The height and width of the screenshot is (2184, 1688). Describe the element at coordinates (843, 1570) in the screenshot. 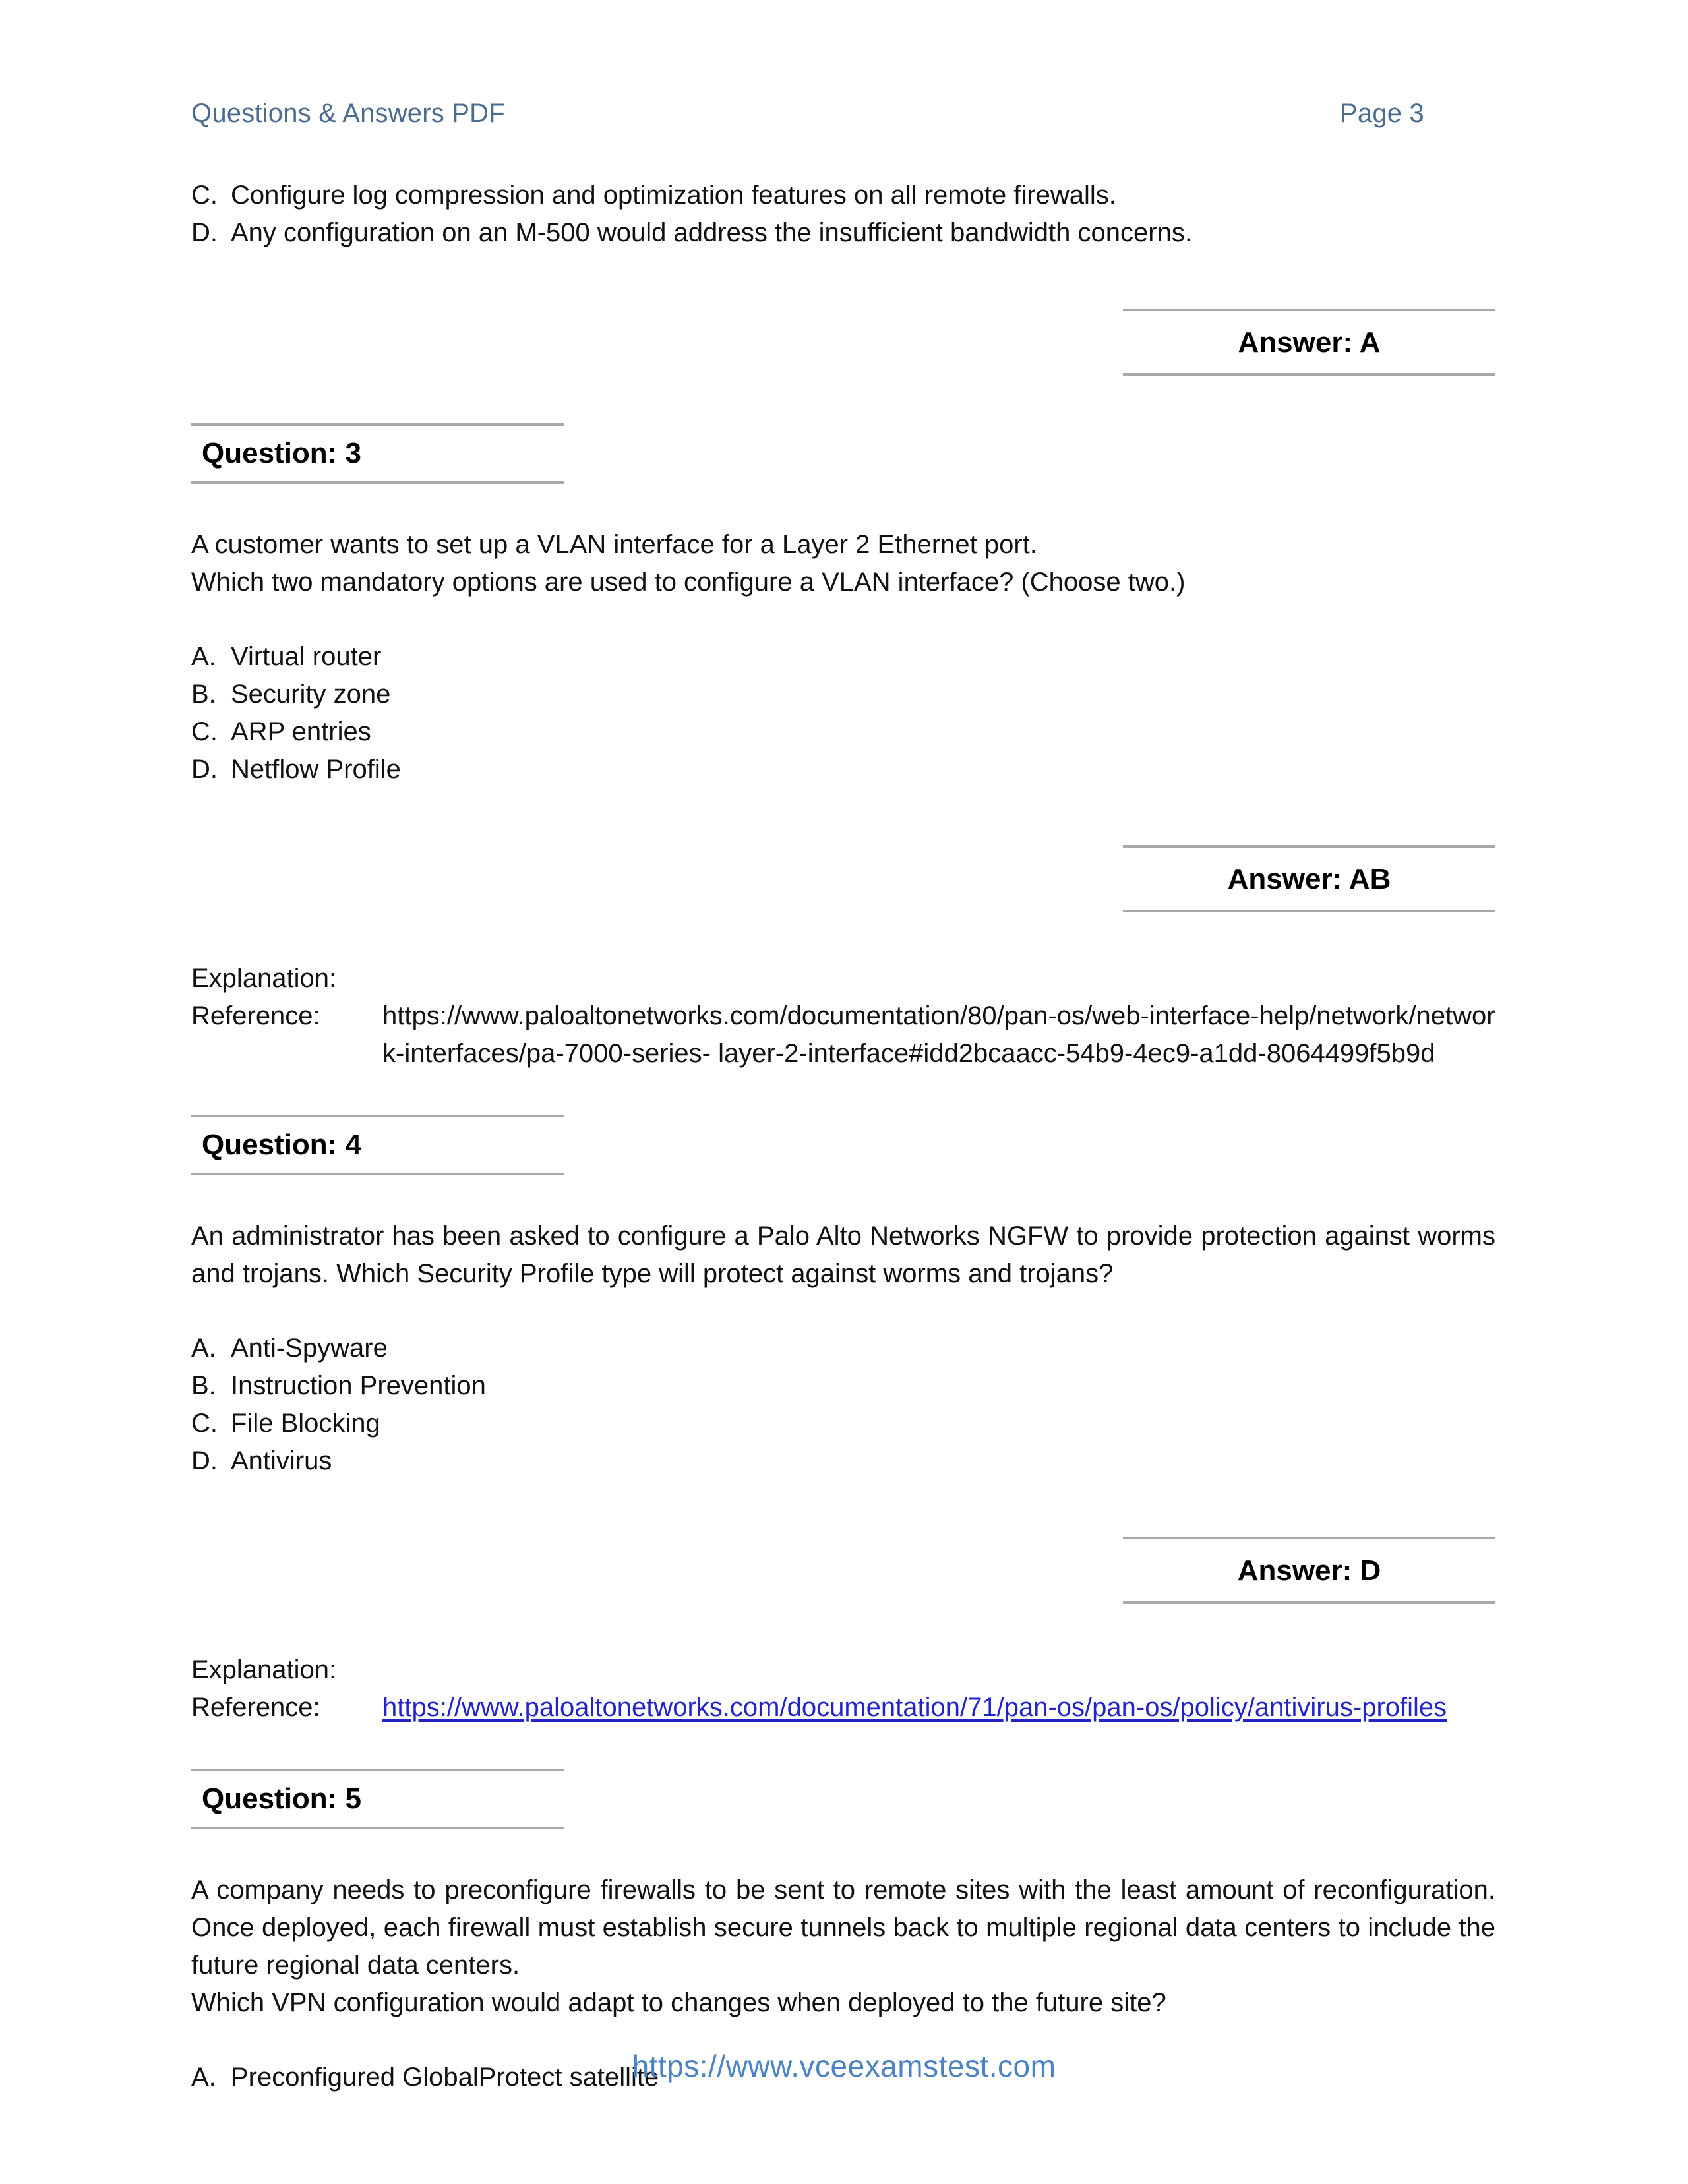

I see `answer-row: Answer: D` at that location.